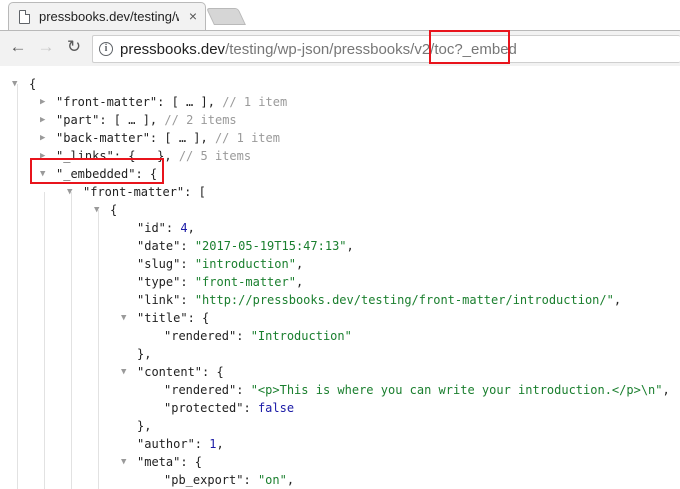  Describe the element at coordinates (215, 156) in the screenshot. I see `item-count-comment: // 5 items` at that location.